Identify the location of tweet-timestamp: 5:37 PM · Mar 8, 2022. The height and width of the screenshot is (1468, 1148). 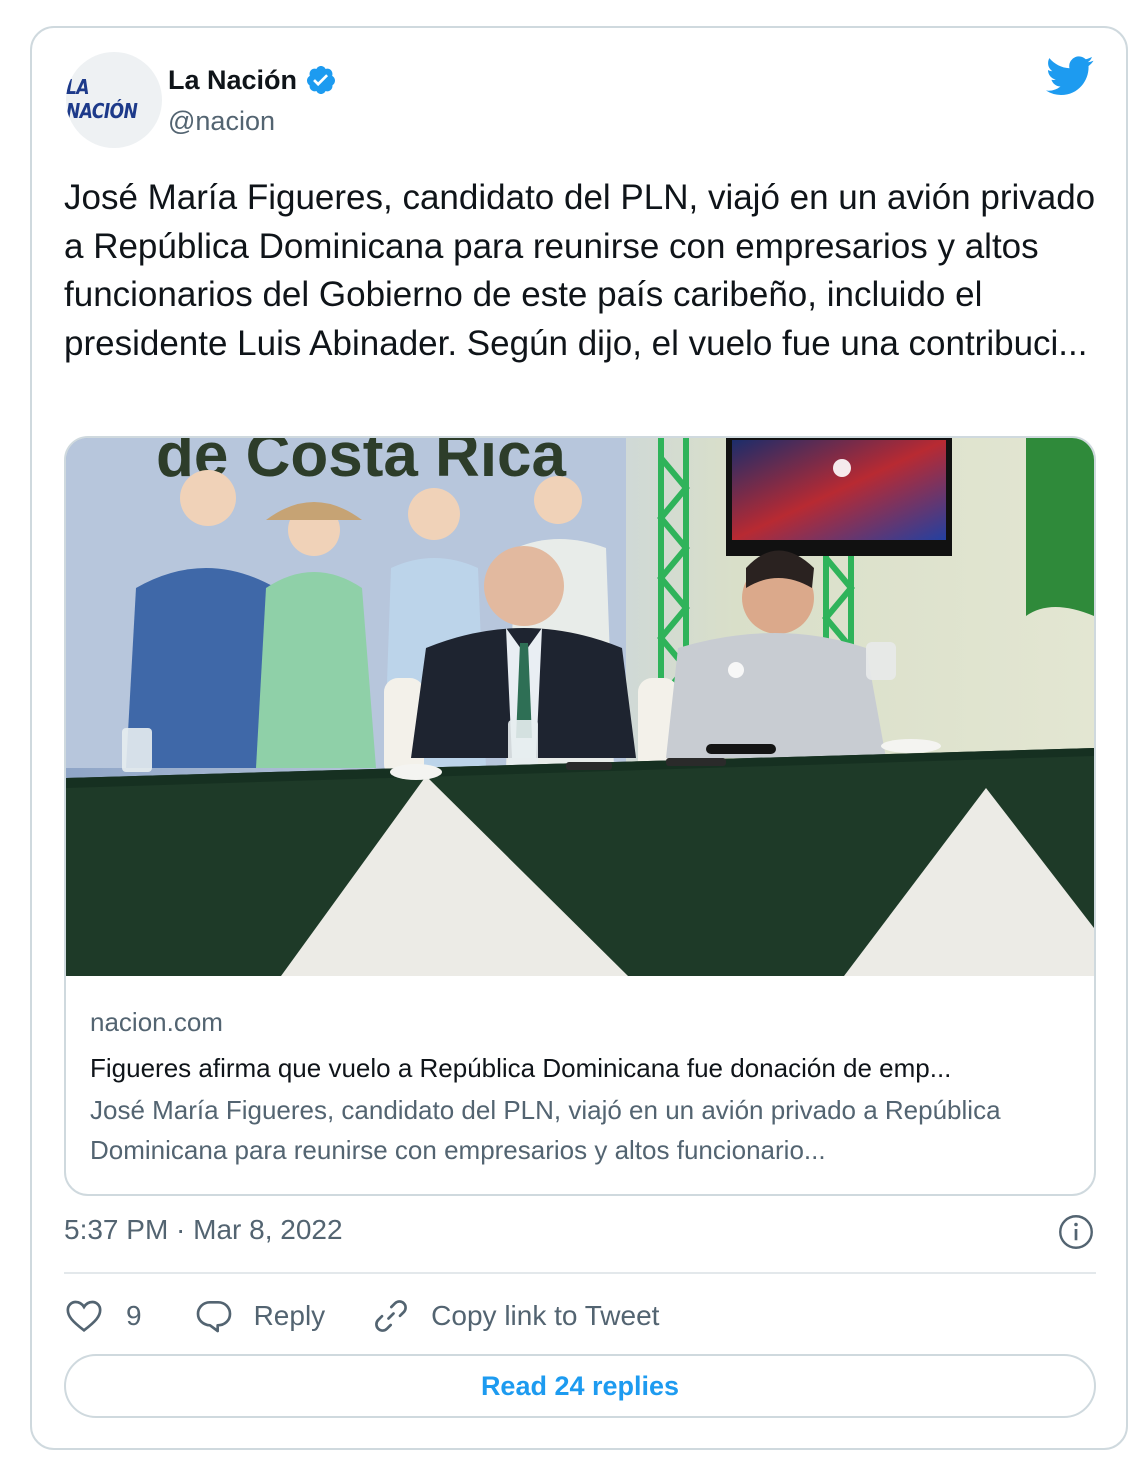
(203, 1230).